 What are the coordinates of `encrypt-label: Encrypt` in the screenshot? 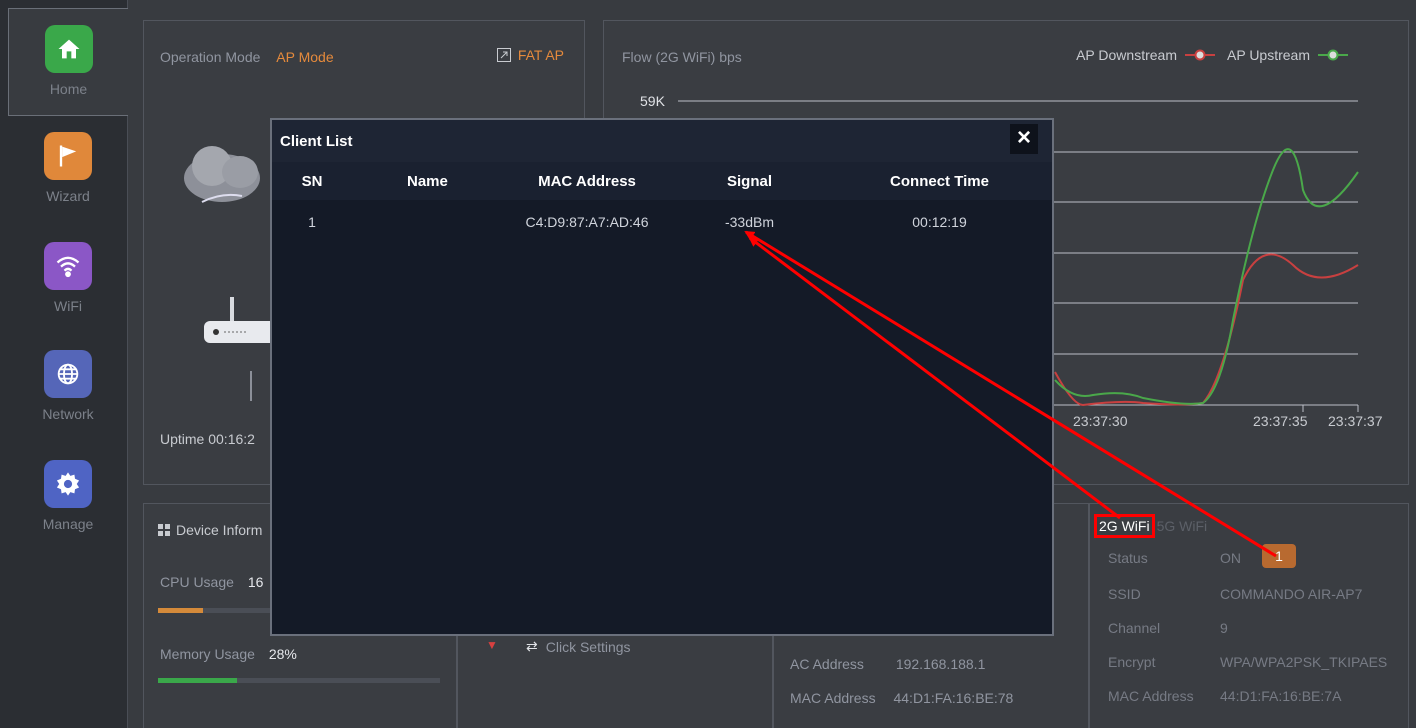 It's located at (1132, 662).